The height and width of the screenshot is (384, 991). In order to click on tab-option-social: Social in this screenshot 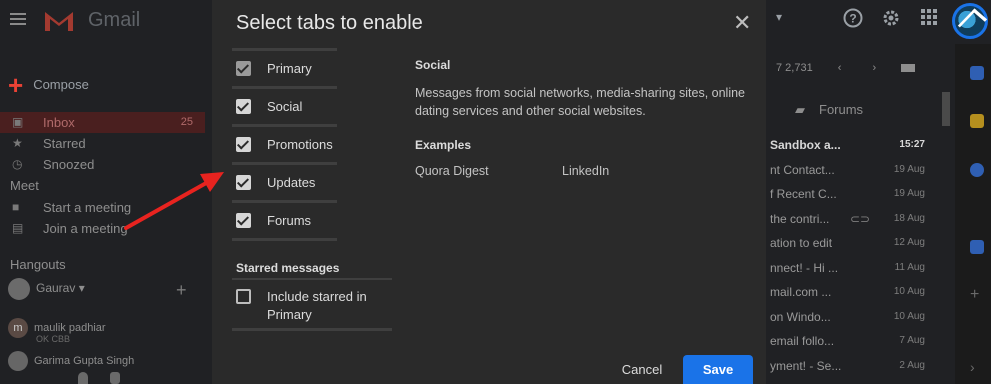, I will do `click(312, 105)`.